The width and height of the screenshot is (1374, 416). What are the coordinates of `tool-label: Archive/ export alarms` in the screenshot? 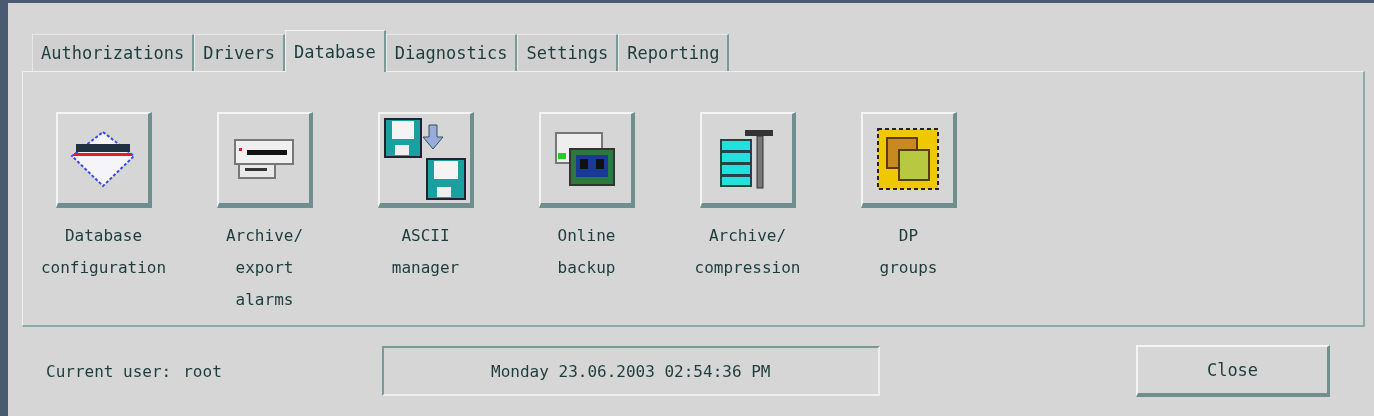 It's located at (264, 268).